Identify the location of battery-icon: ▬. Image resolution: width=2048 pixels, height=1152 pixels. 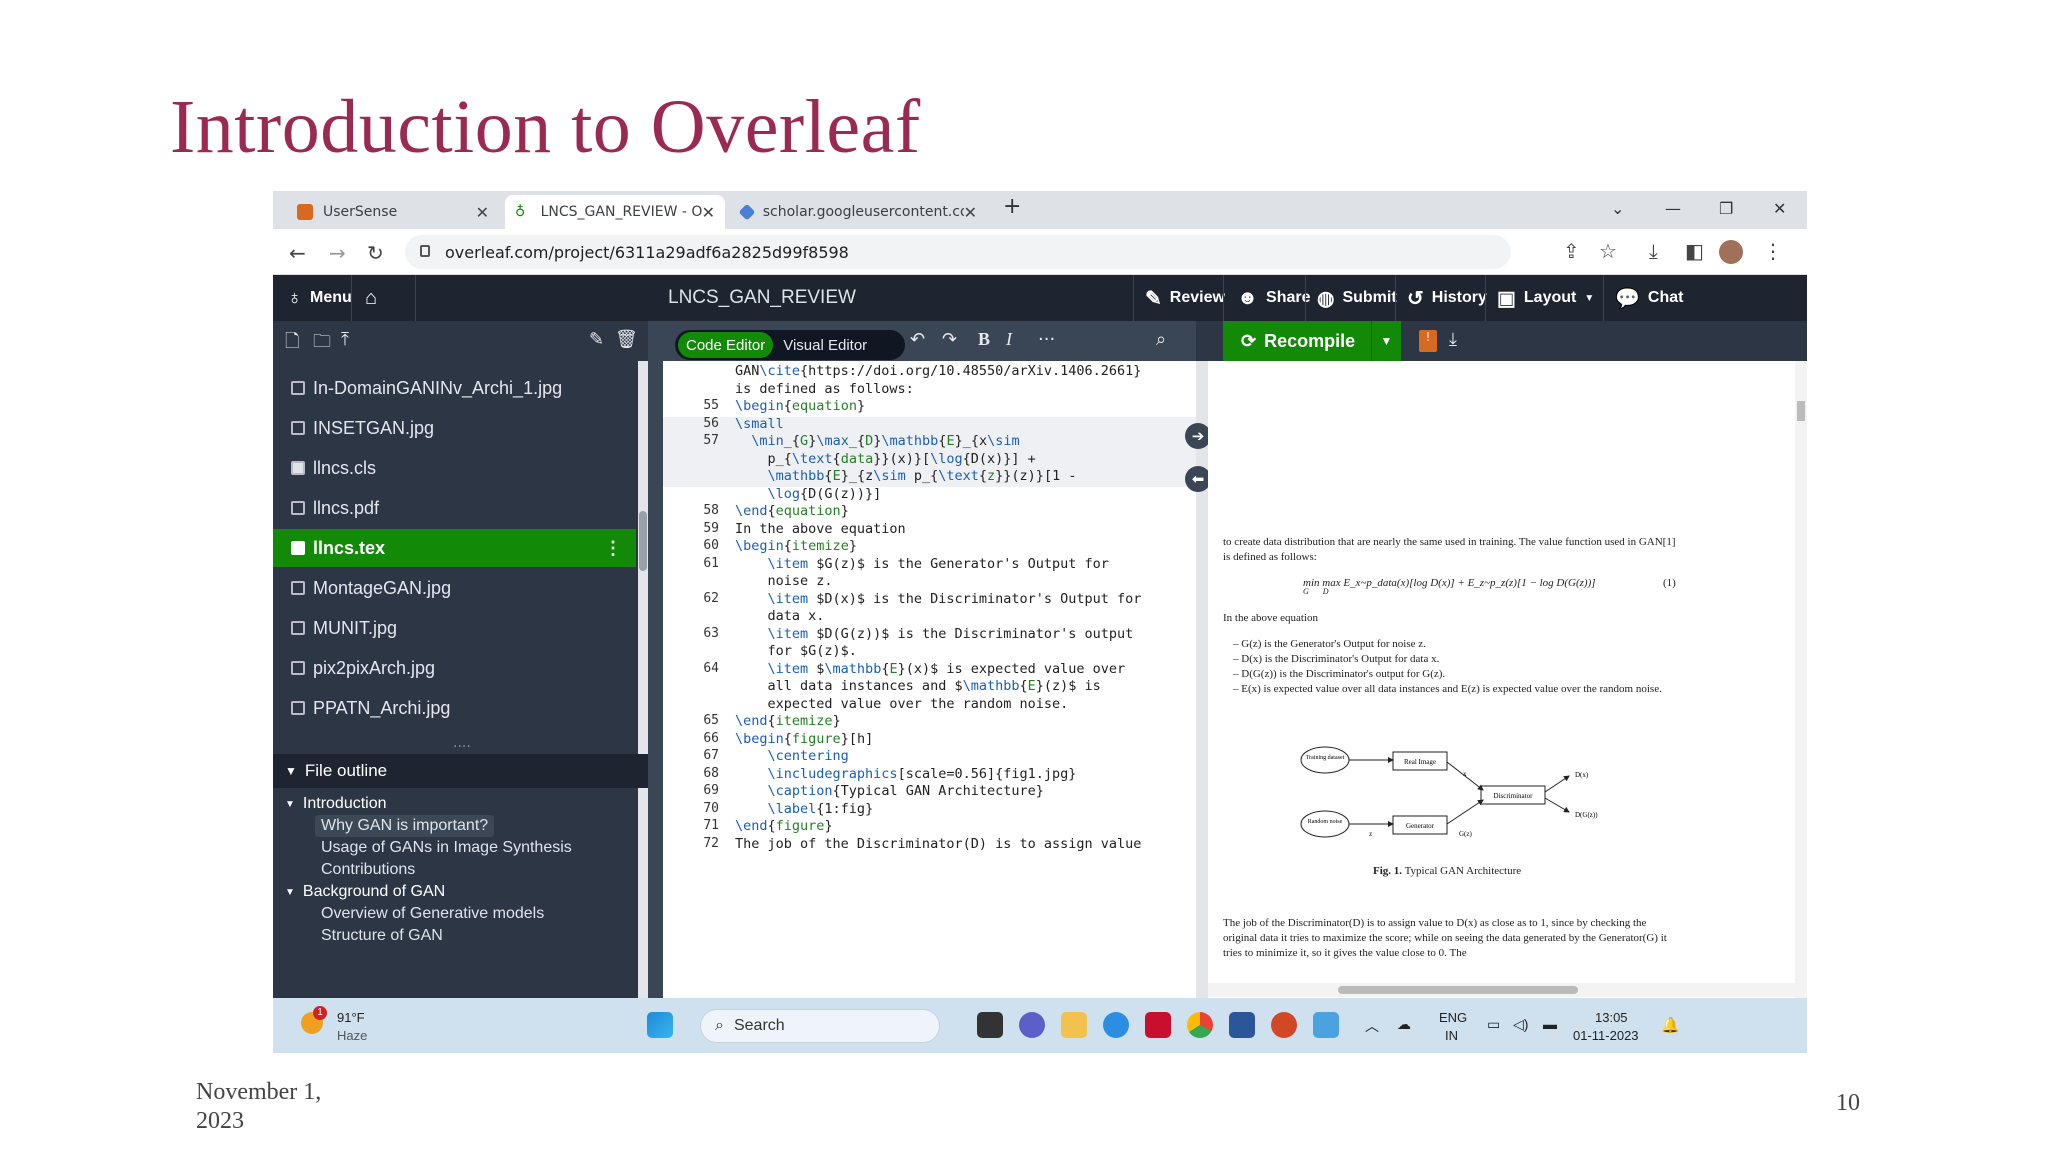
(1550, 1024).